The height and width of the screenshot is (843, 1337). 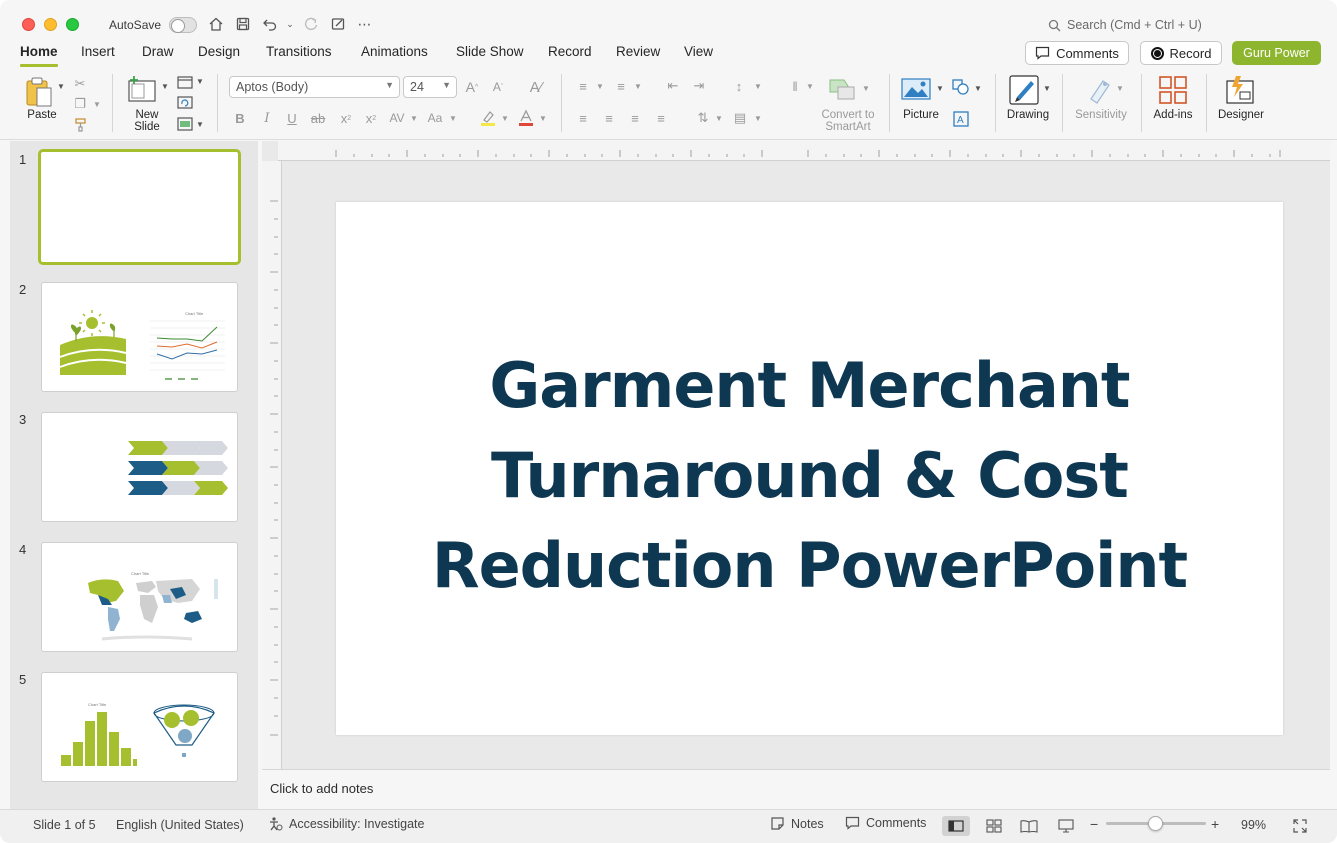 What do you see at coordinates (698, 51) in the screenshot?
I see `tab-view: View` at bounding box center [698, 51].